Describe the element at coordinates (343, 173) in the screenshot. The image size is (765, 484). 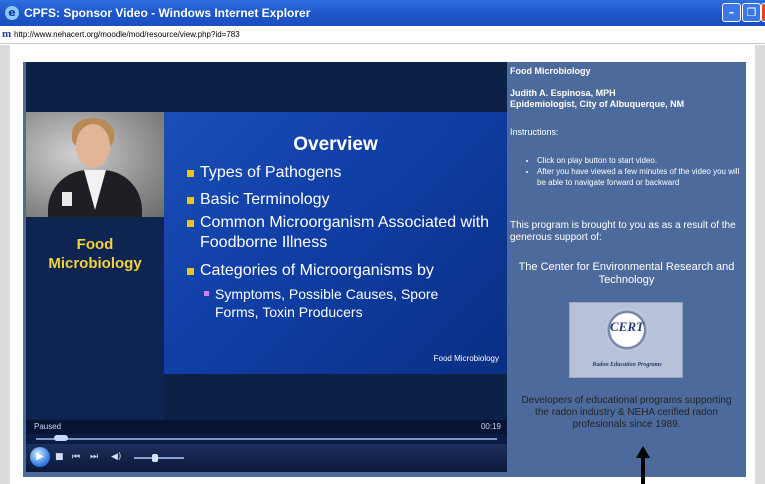
I see `slide-bullet: Types of Pathogens` at that location.